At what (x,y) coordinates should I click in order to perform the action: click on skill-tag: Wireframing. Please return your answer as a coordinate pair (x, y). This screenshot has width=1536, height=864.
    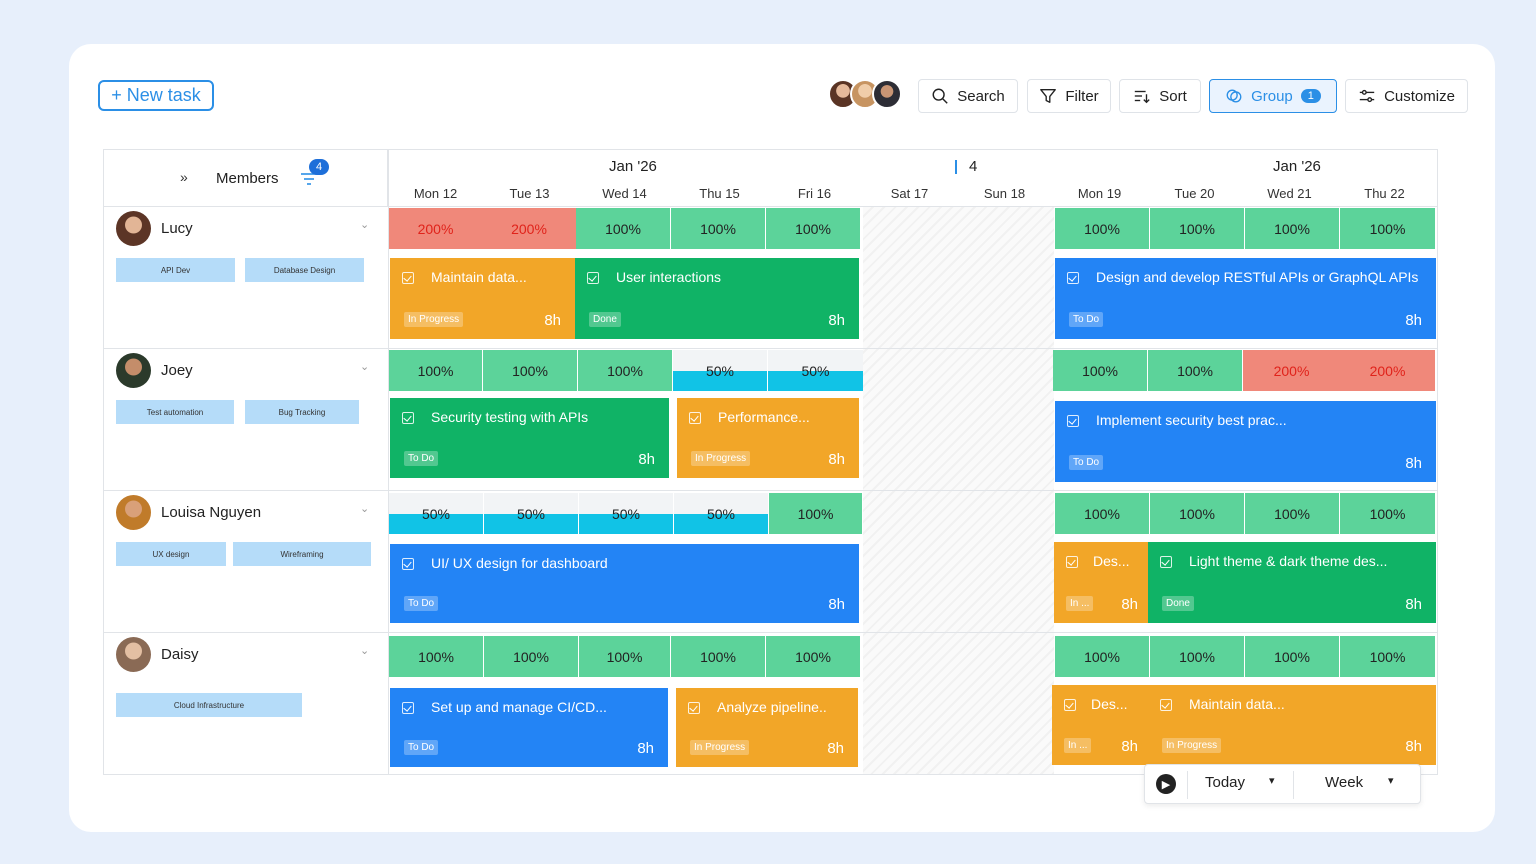
    Looking at the image, I should click on (302, 554).